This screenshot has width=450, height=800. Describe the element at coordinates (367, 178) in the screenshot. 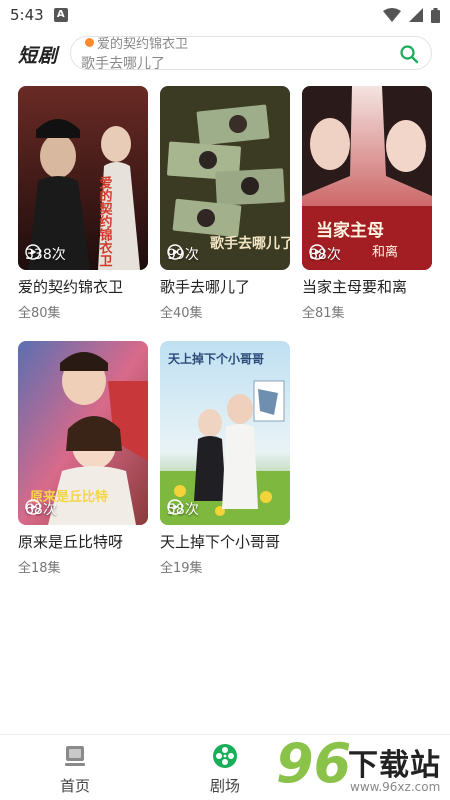

I see `drama-poster: 当家主母 和离 88次` at that location.